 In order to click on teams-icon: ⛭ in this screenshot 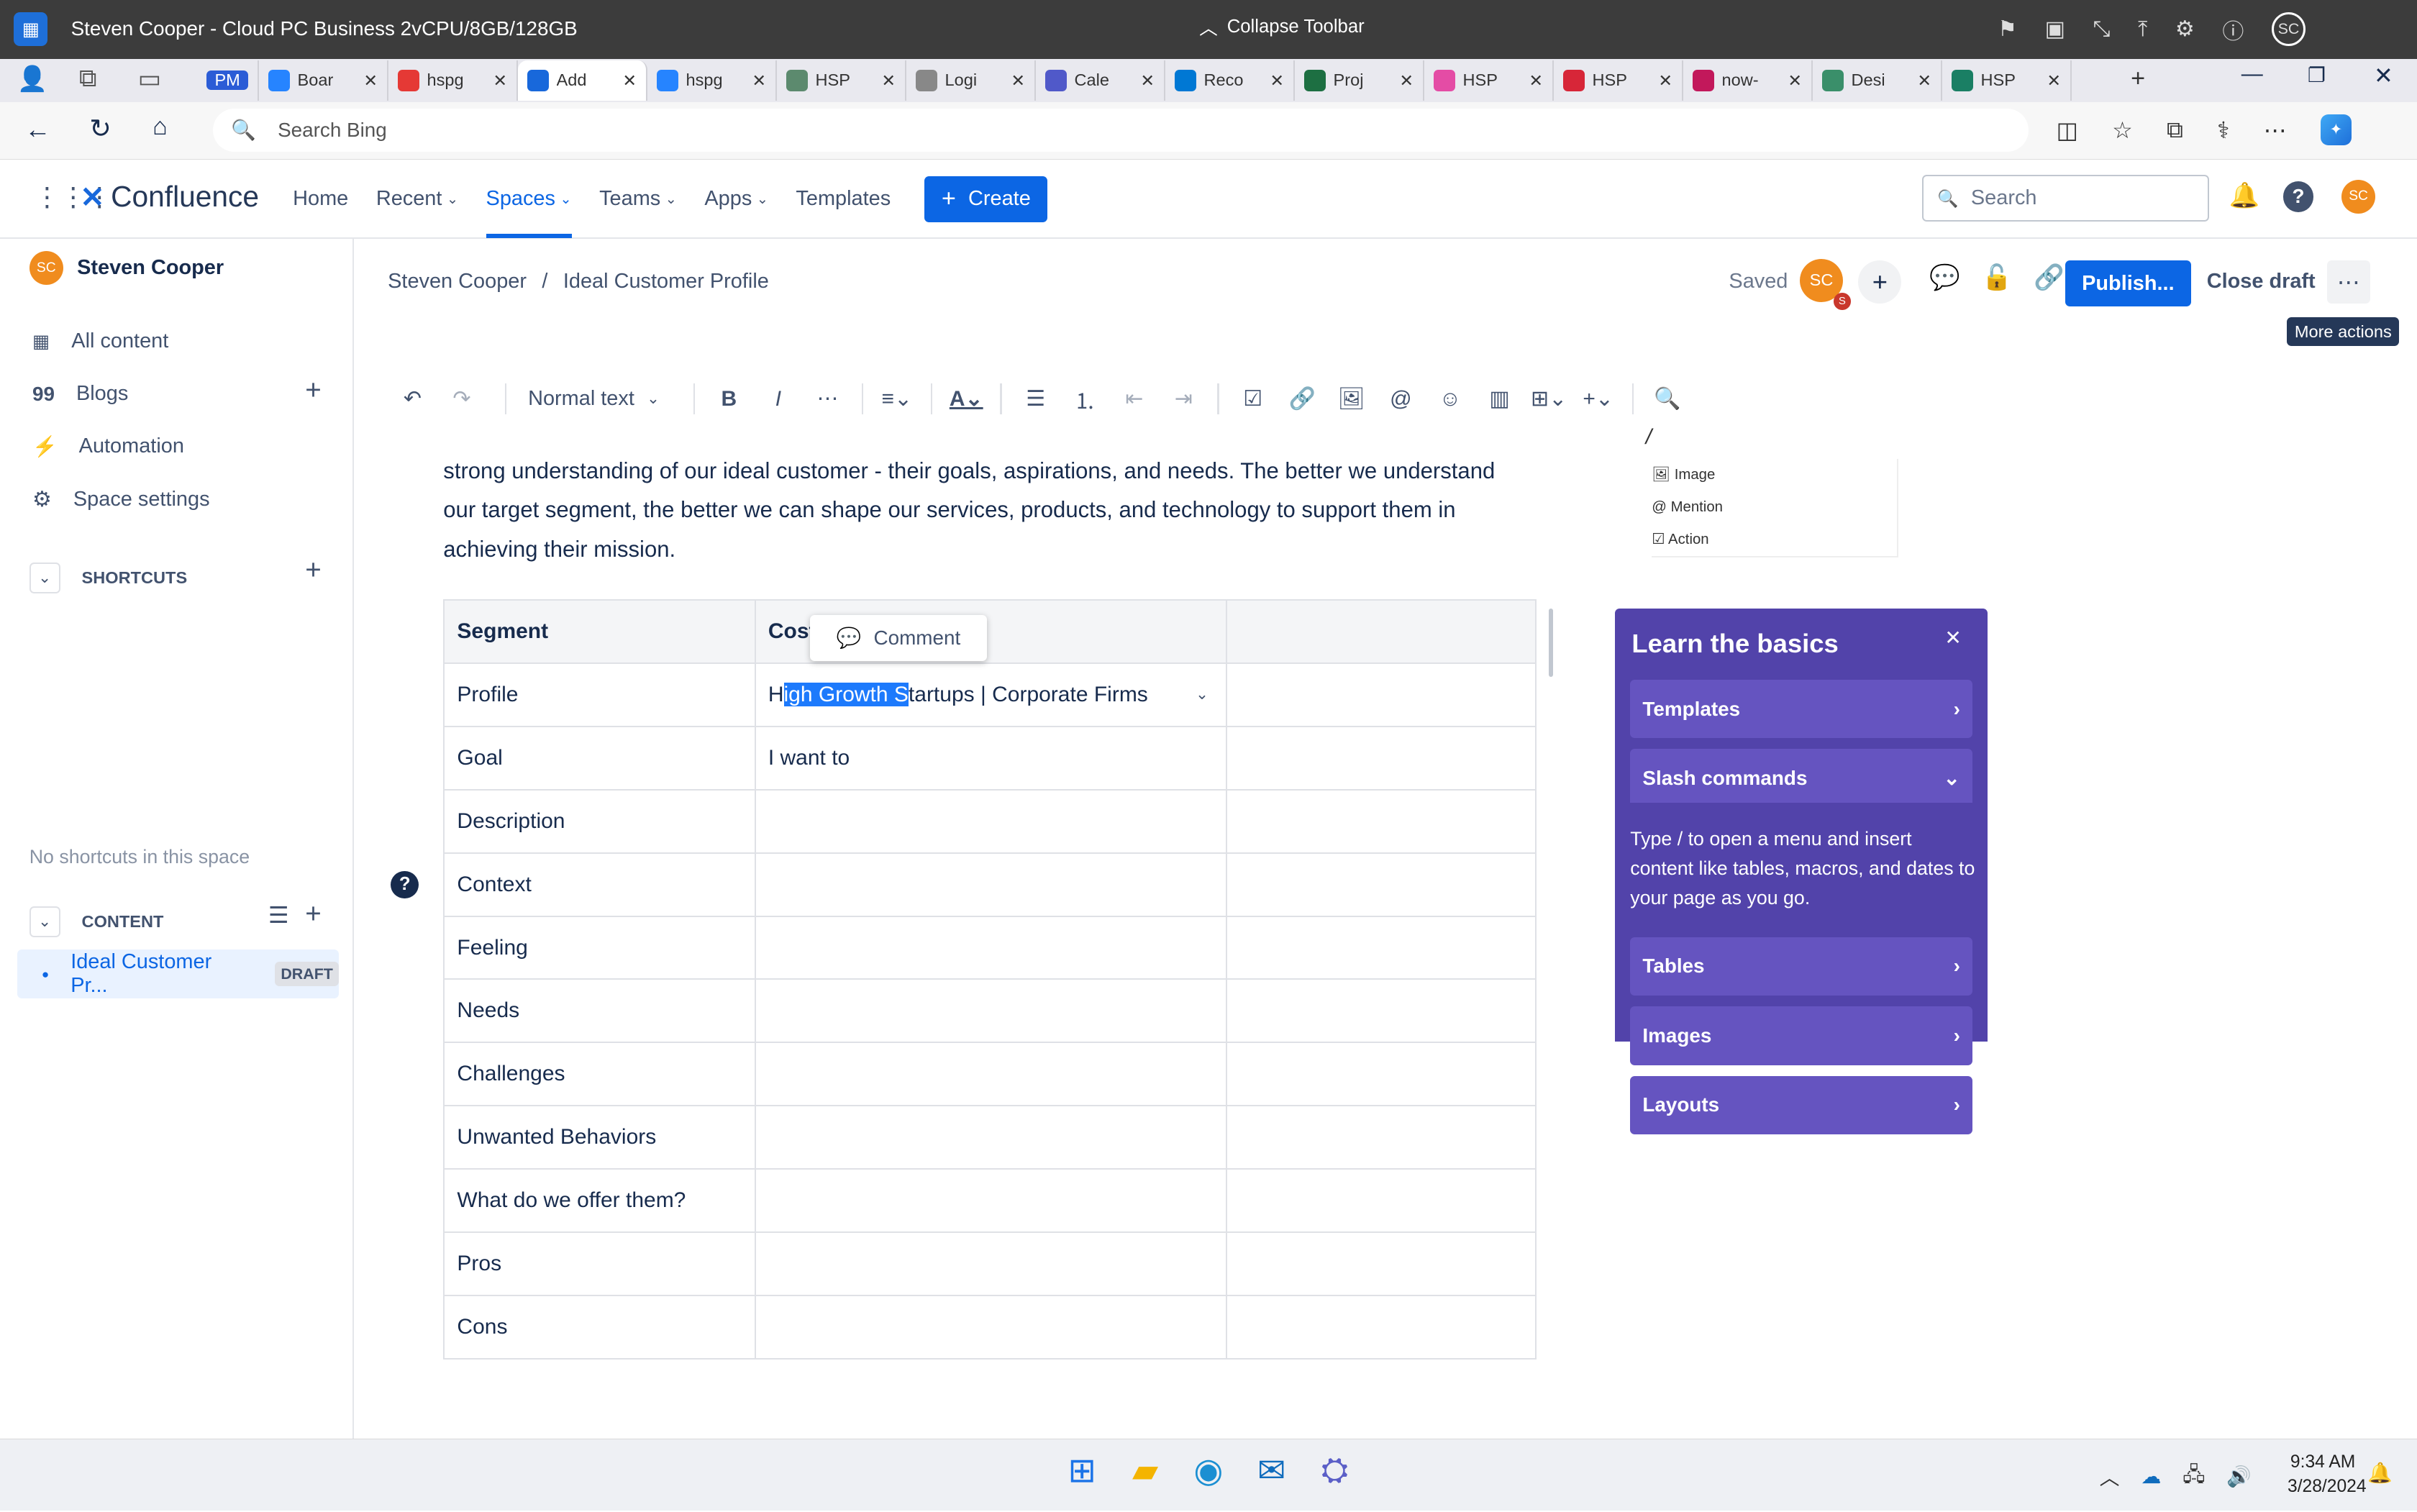, I will do `click(1334, 1469)`.